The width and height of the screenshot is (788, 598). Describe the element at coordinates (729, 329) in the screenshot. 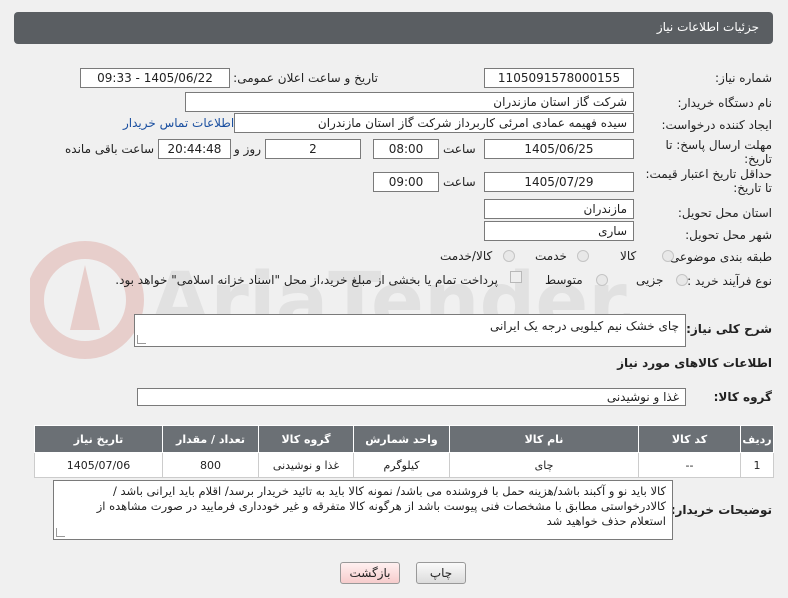

I see `description-label: شرح کلی نیاز:` at that location.